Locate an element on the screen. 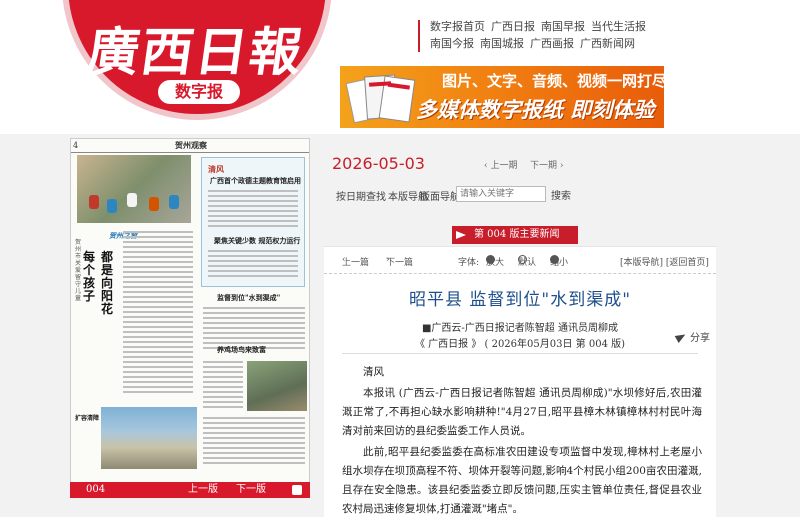 The width and height of the screenshot is (800, 517). article-title: 昭平县 监督到位"水到渠成" is located at coordinates (520, 300).